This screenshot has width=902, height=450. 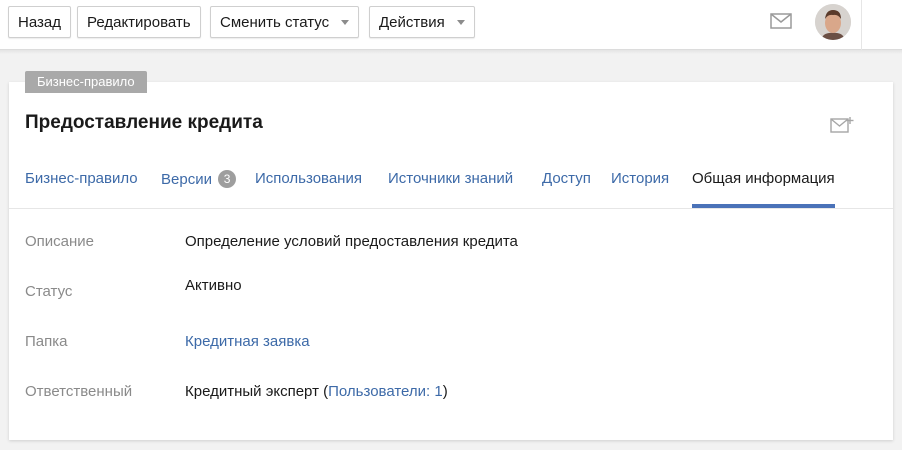 I want to click on owner-paren-close: ), so click(x=445, y=391).